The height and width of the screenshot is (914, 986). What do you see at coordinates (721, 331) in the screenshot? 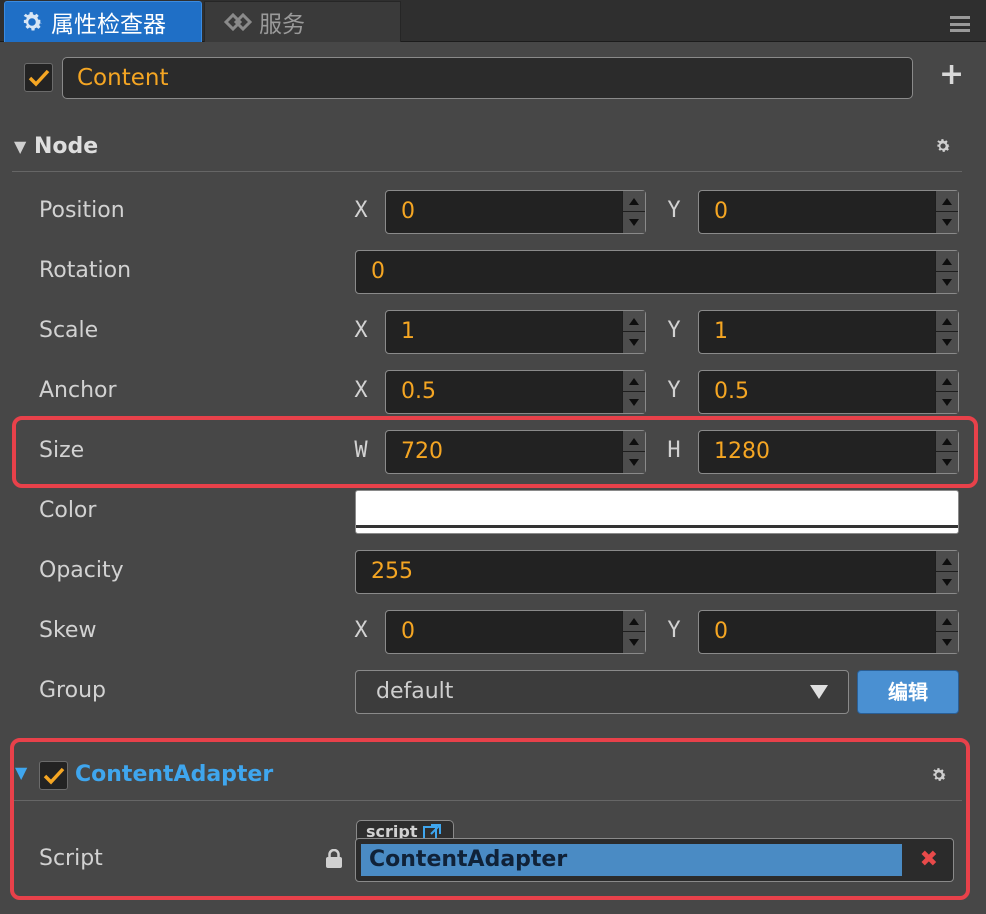
I see `scale-y-value: 1` at bounding box center [721, 331].